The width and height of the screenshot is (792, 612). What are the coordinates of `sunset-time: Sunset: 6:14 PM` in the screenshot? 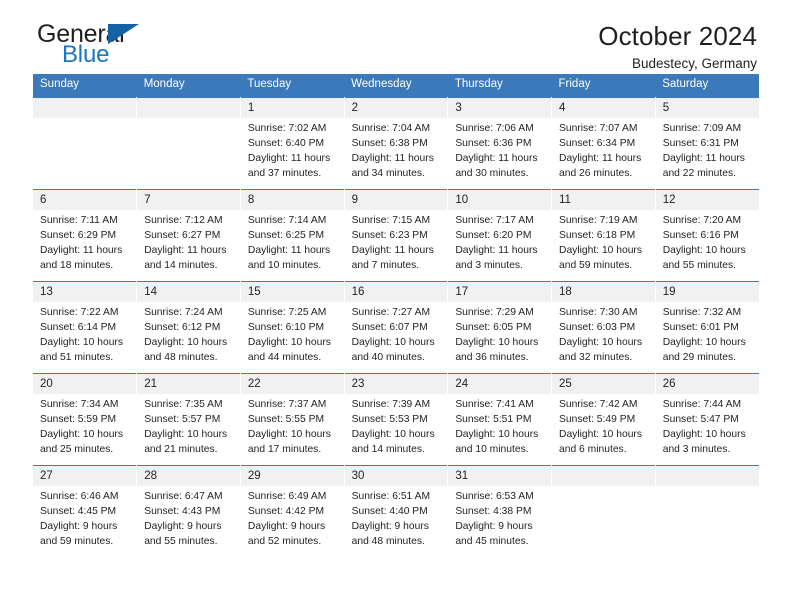 It's located at (78, 327).